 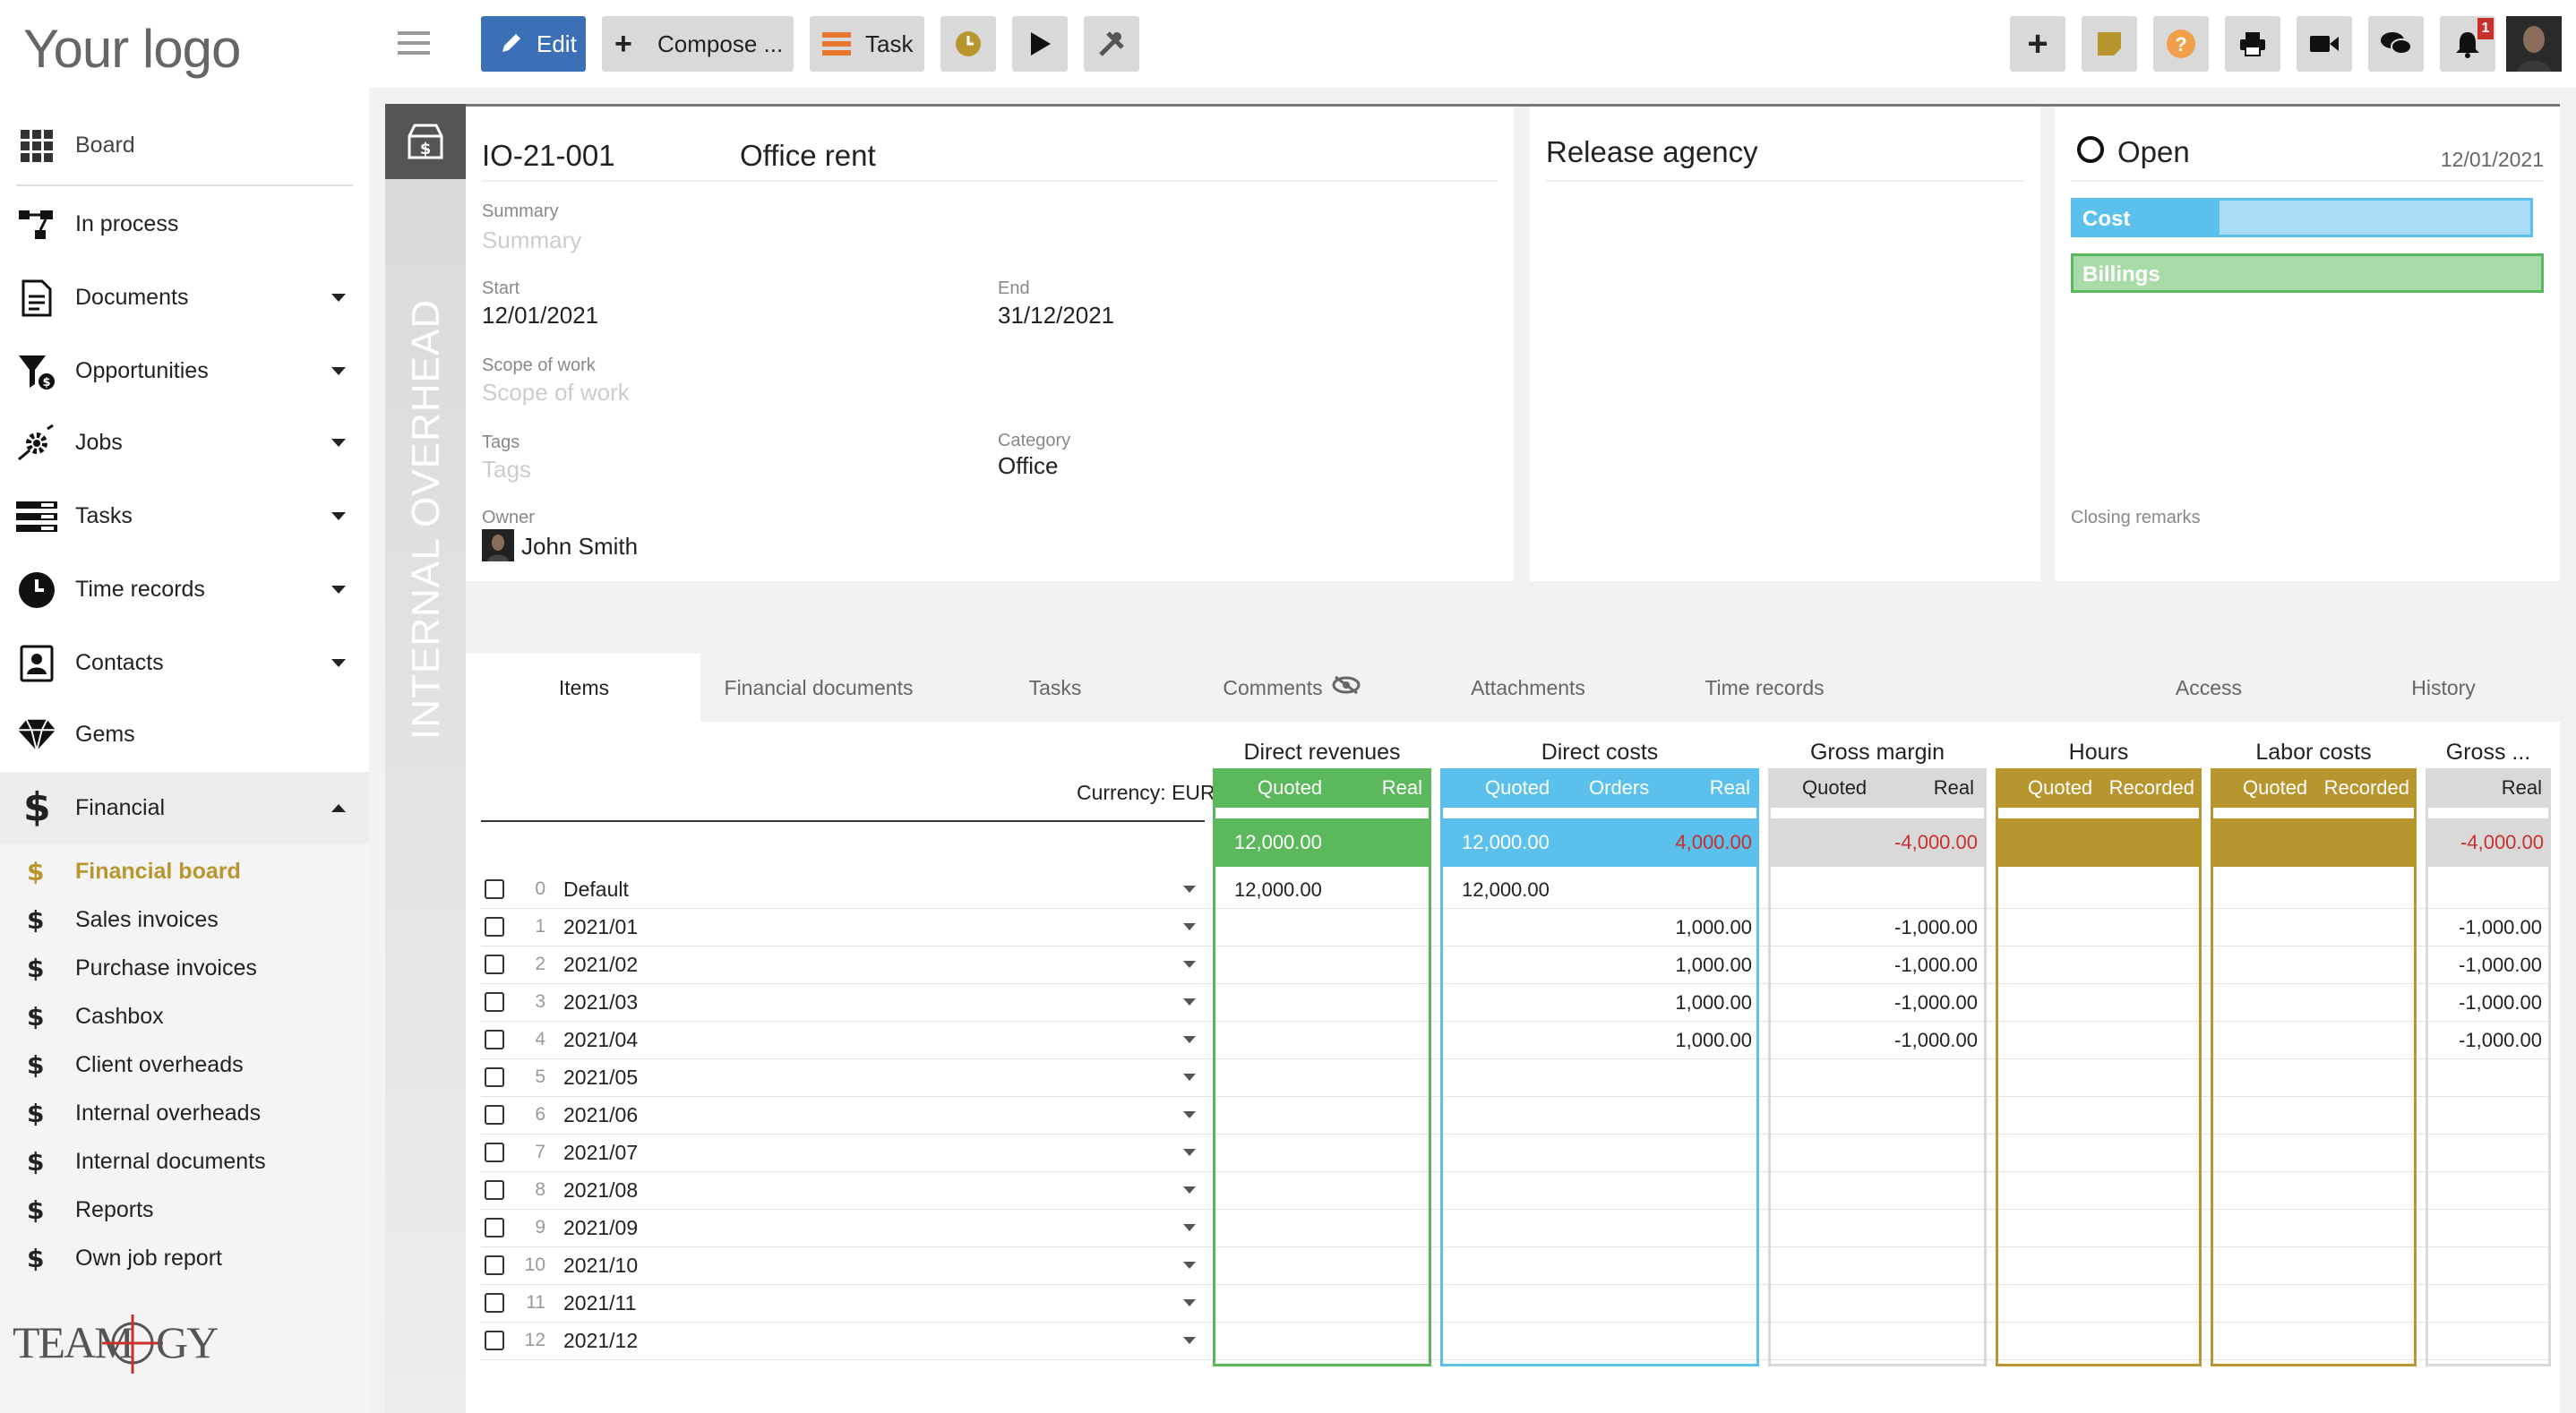 I want to click on user-avatar, so click(x=2534, y=44).